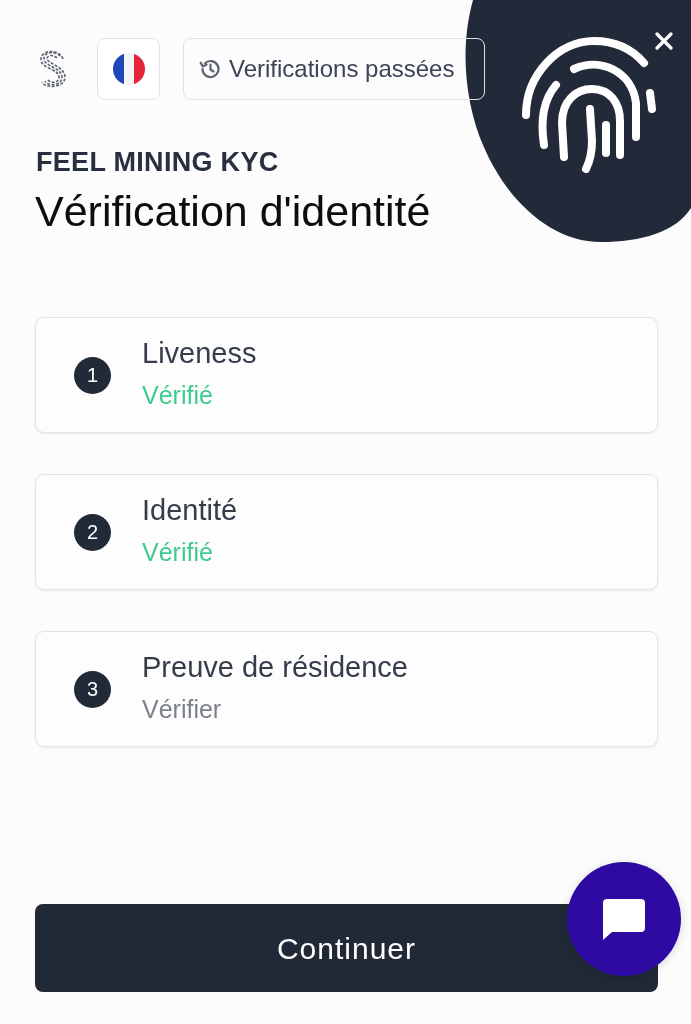 The width and height of the screenshot is (691, 1024). What do you see at coordinates (190, 510) in the screenshot?
I see `step-title: Identité` at bounding box center [190, 510].